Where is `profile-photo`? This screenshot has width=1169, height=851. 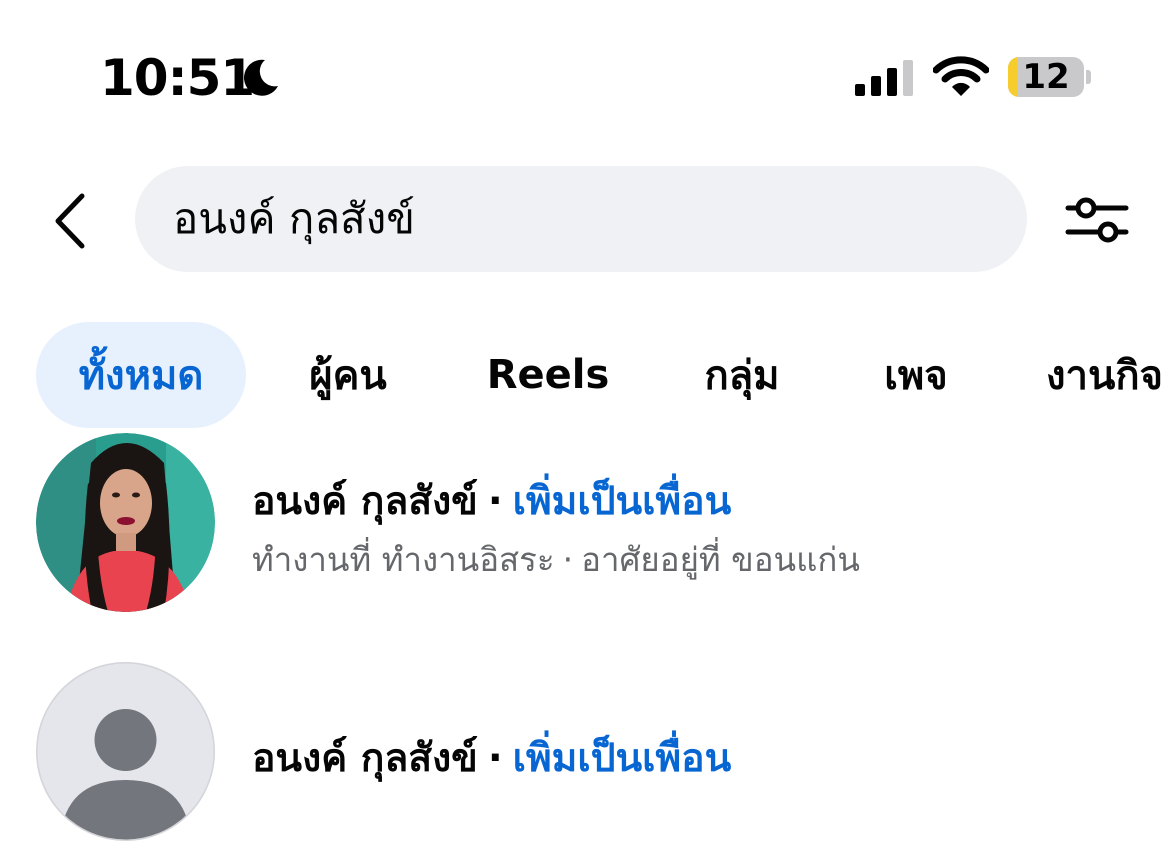 profile-photo is located at coordinates (125, 522).